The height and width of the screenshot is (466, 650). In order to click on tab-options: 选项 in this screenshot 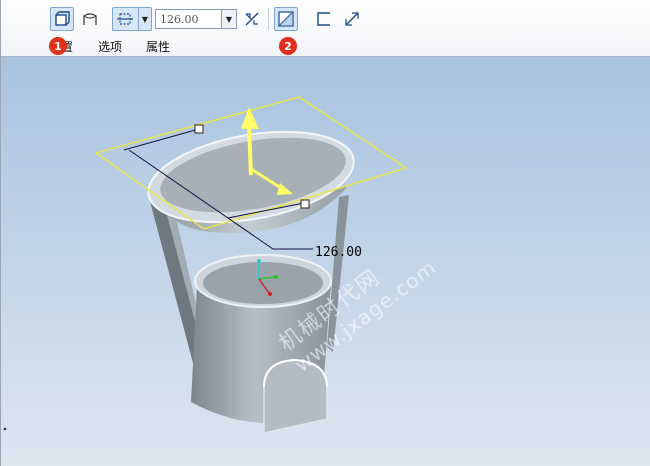, I will do `click(110, 46)`.